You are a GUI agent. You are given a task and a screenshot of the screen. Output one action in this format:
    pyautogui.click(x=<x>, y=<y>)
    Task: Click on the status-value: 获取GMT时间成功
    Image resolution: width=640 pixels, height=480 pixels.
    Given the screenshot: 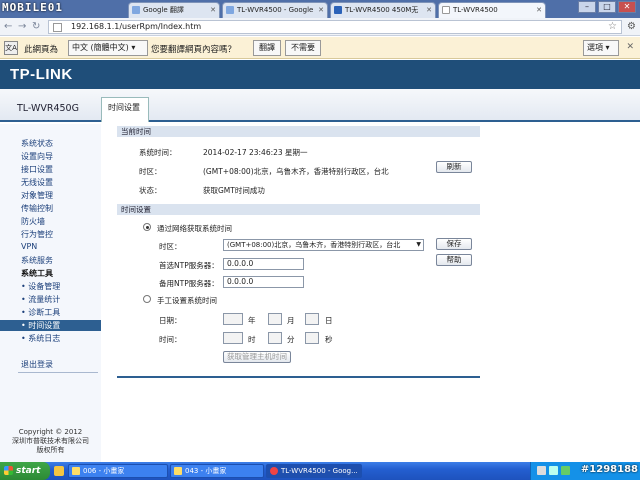 What is the action you would take?
    pyautogui.click(x=234, y=190)
    